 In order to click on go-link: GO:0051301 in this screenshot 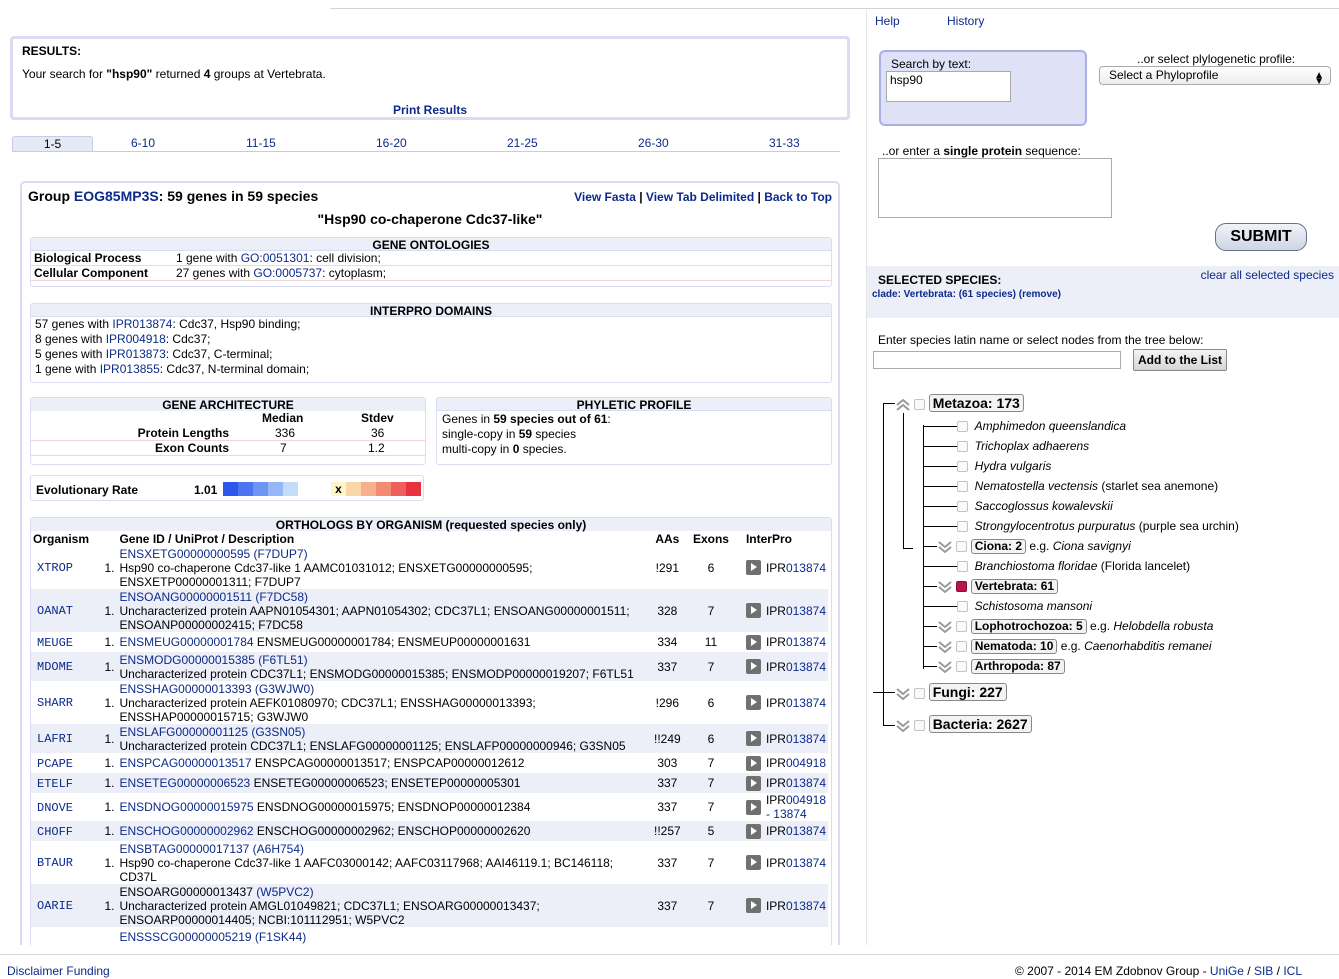, I will do `click(275, 258)`.